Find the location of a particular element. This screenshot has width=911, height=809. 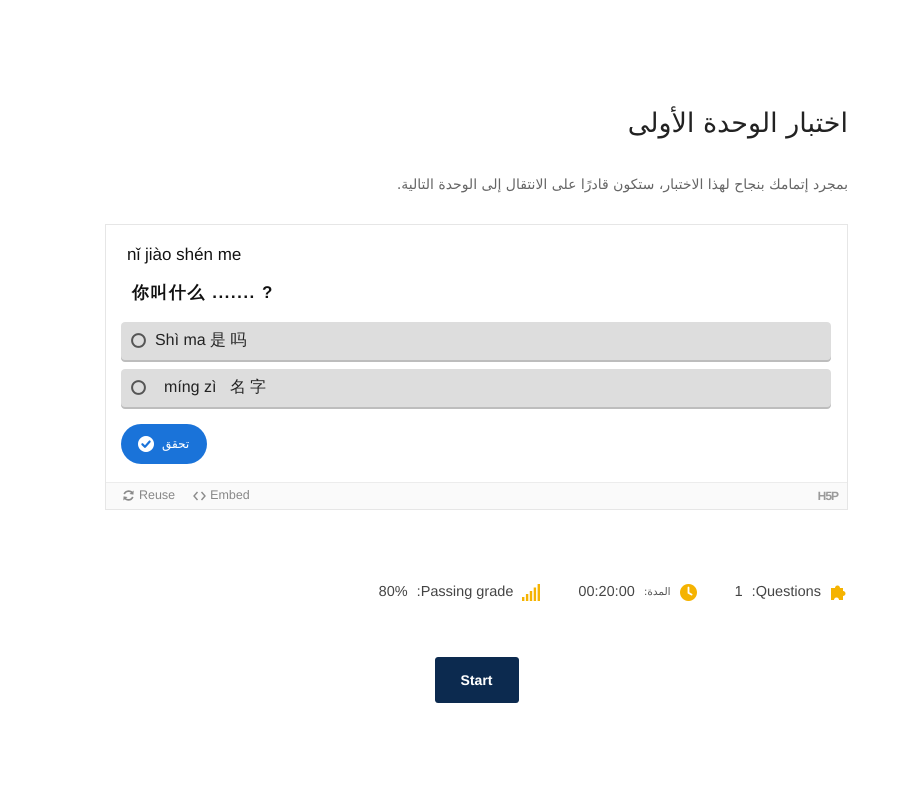

info-value: 00:20:00 is located at coordinates (606, 592).